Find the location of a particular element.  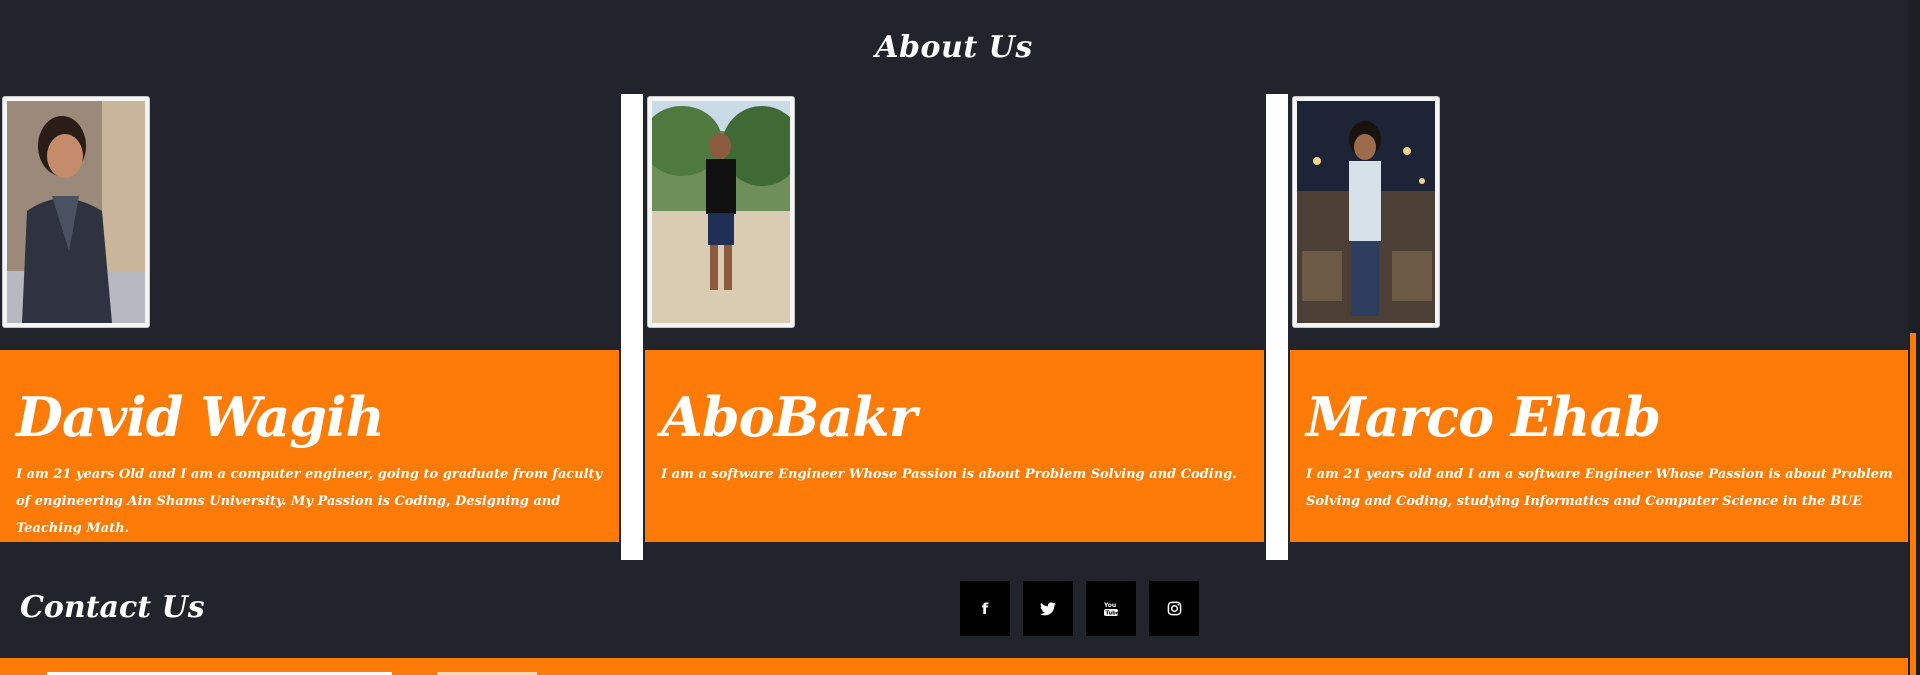

youtube-icon: You Tube is located at coordinates (1111, 609).